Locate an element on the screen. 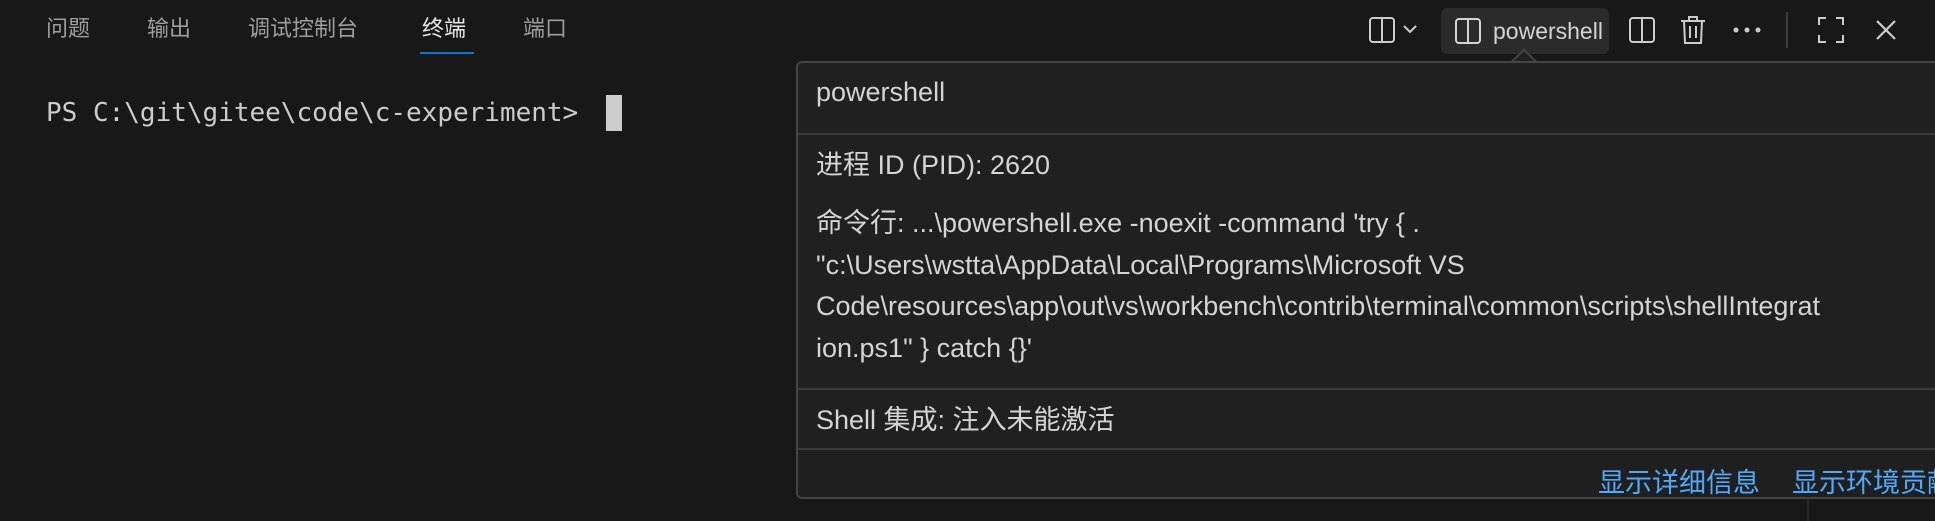 The image size is (1935, 521). tab-terminal: 终端 is located at coordinates (444, 30).